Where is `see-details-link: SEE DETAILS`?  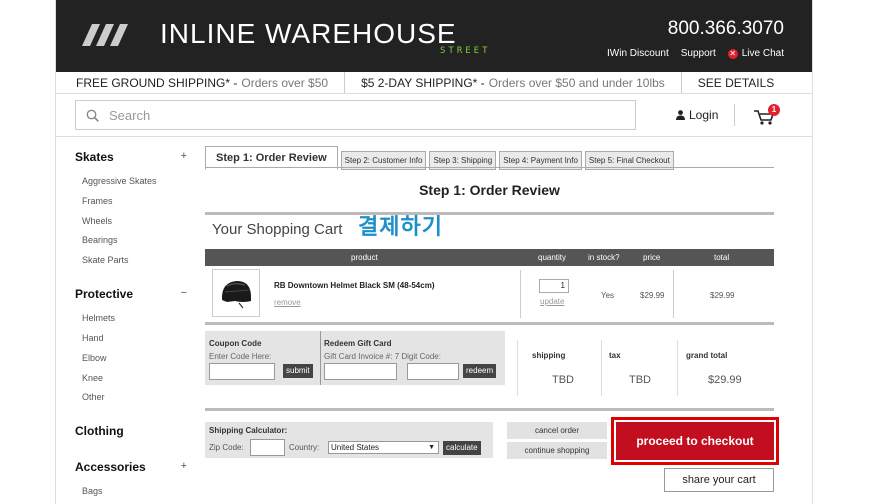 see-details-link: SEE DETAILS is located at coordinates (736, 82).